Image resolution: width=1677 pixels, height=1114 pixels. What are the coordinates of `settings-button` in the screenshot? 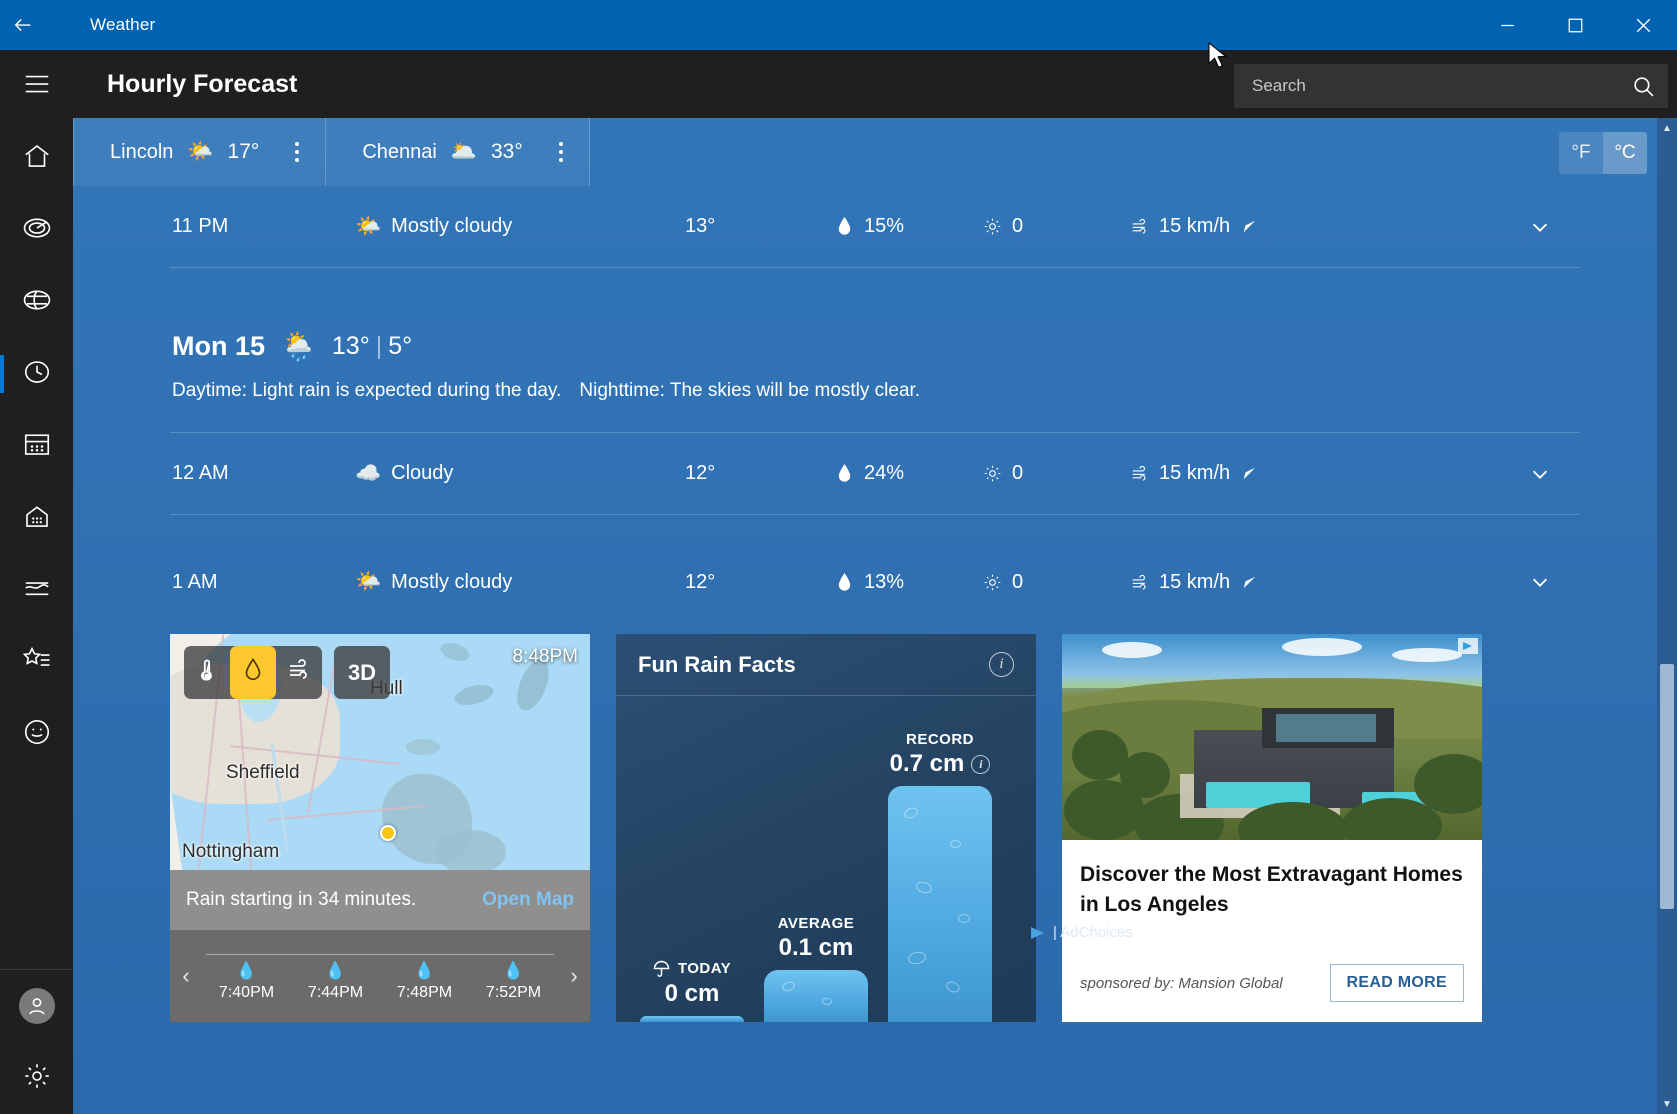 It's located at (36, 1078).